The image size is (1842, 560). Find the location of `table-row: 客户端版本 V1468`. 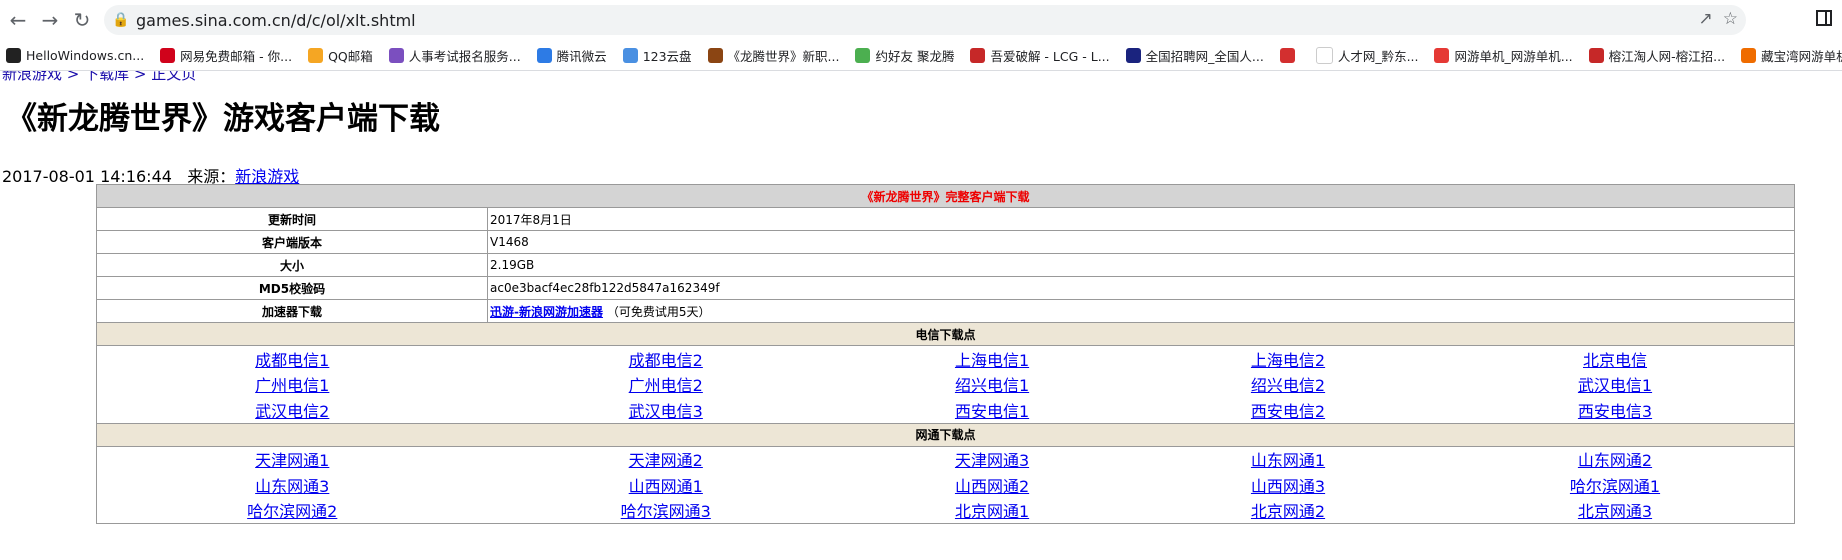

table-row: 客户端版本 V1468 is located at coordinates (945, 242).